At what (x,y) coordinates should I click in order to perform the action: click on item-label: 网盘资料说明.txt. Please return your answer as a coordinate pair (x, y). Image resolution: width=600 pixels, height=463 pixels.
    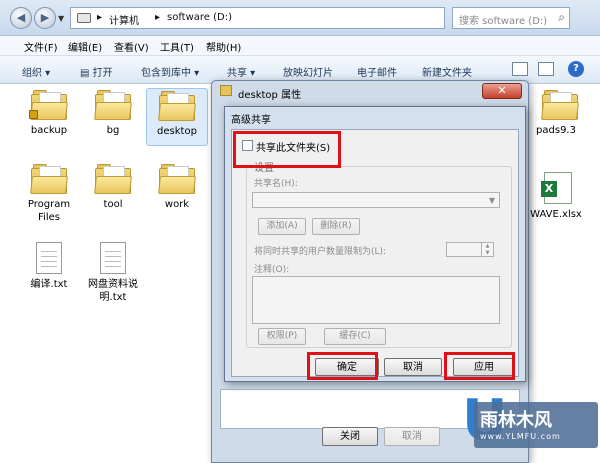
    Looking at the image, I should click on (113, 291).